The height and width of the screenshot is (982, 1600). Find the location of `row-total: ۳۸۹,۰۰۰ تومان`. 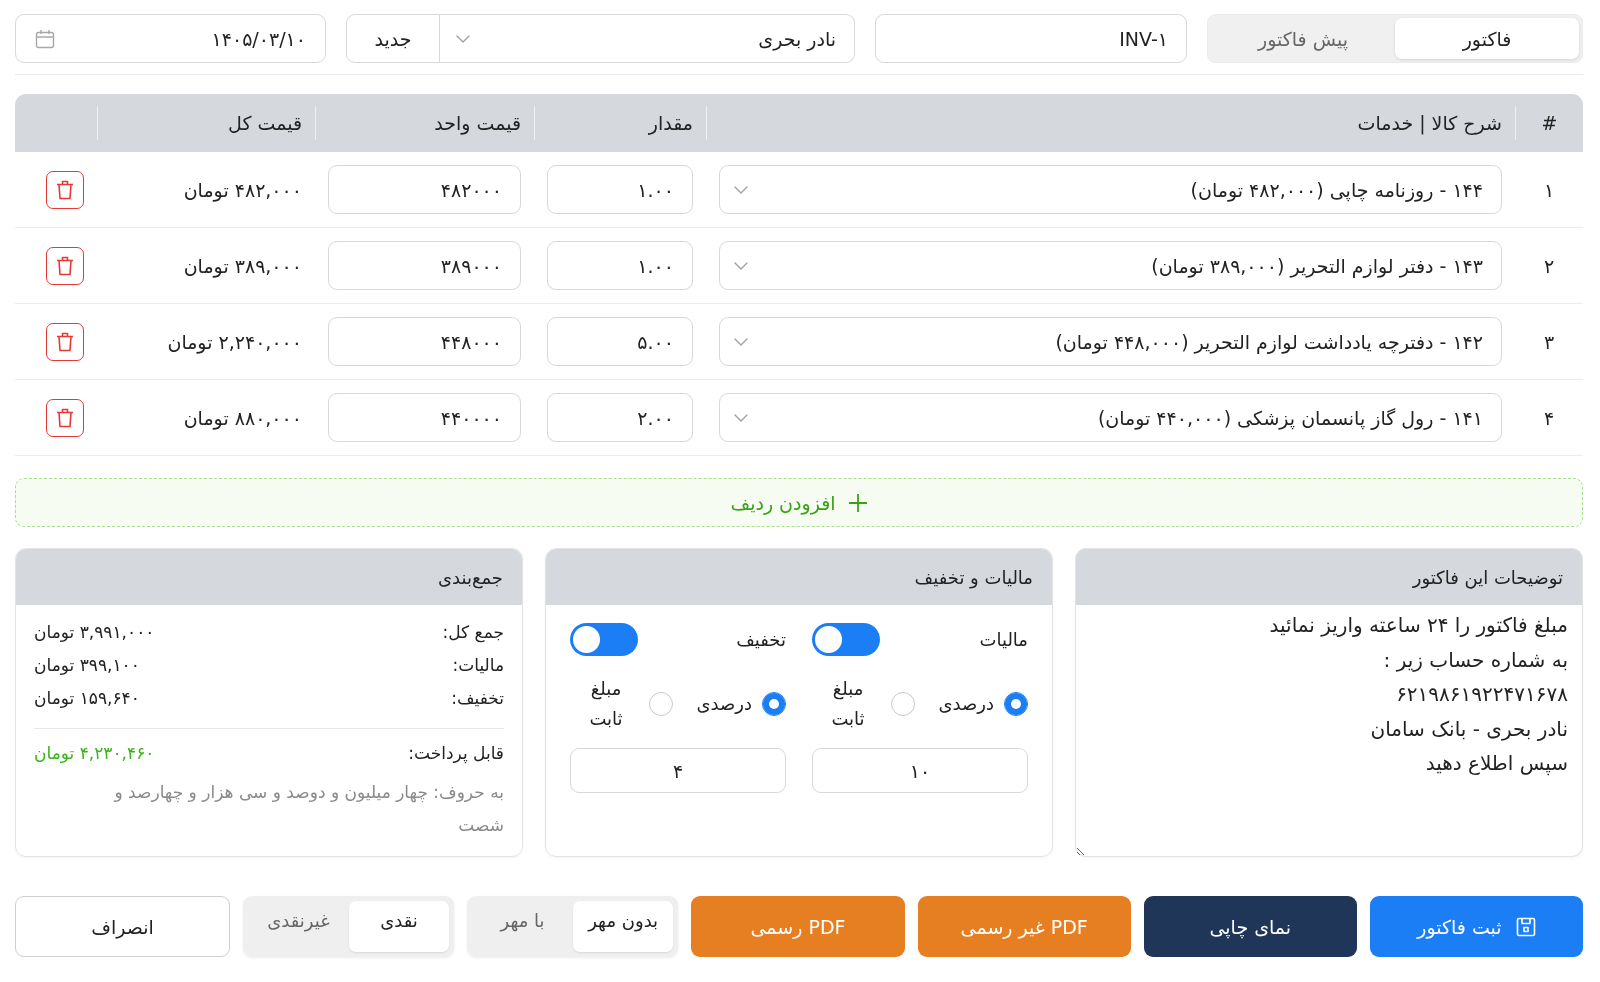

row-total: ۳۸۹,۰۰۰ تومان is located at coordinates (242, 265).